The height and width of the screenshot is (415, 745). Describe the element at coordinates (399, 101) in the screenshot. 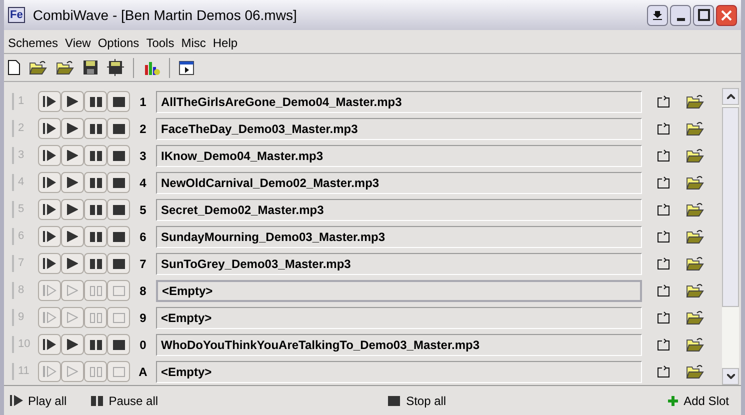

I see `file-name-field: AllTheGirlsAreGone_Demo04_Master.mp3` at that location.